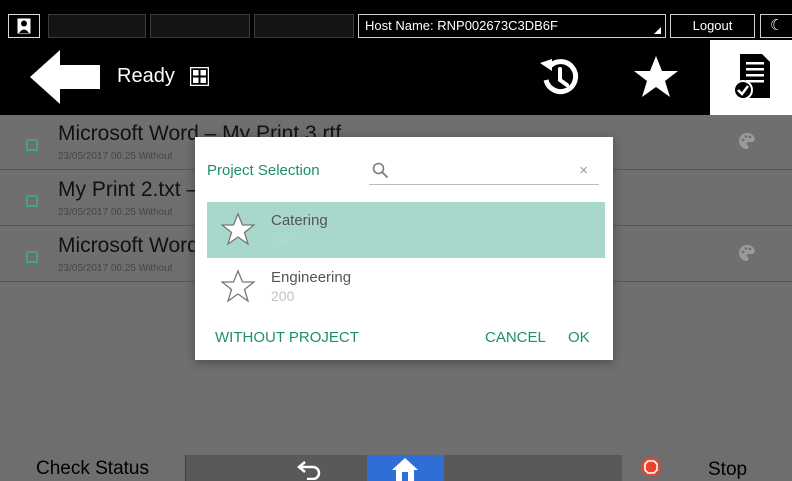  What do you see at coordinates (776, 26) in the screenshot?
I see `moon-icon: ☾` at bounding box center [776, 26].